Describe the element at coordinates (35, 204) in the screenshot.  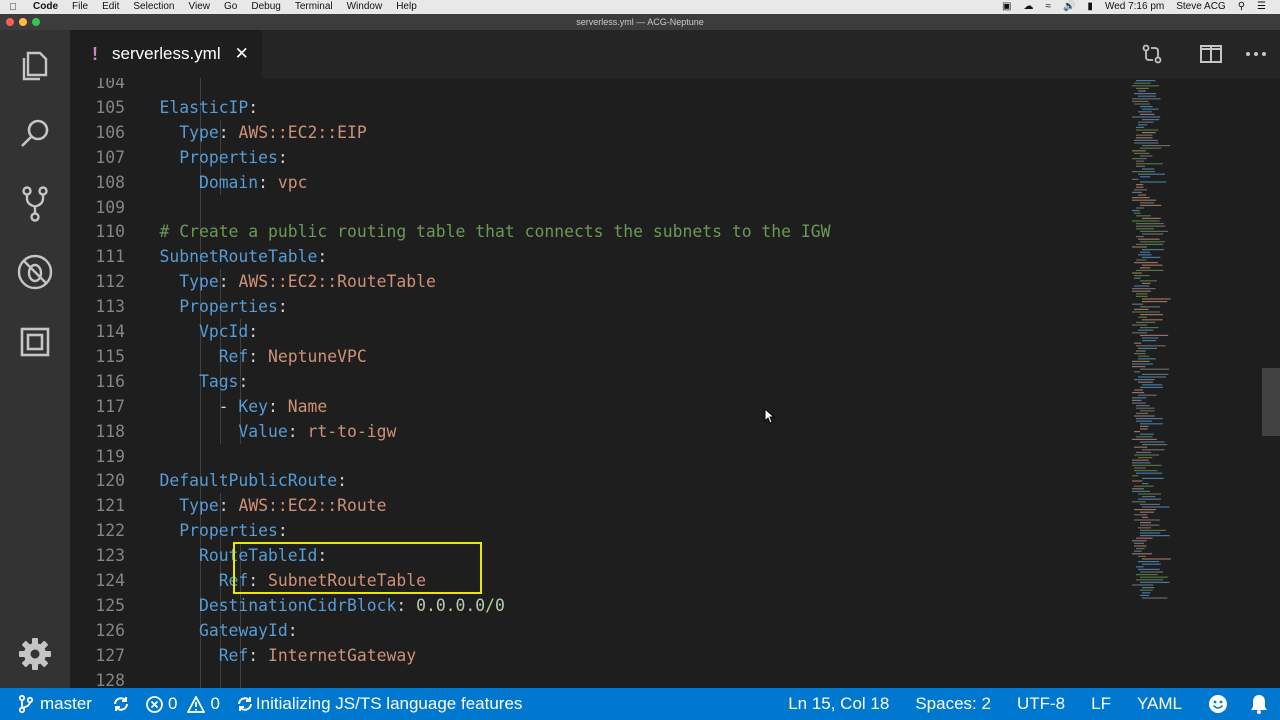
I see `source-control-icon` at that location.